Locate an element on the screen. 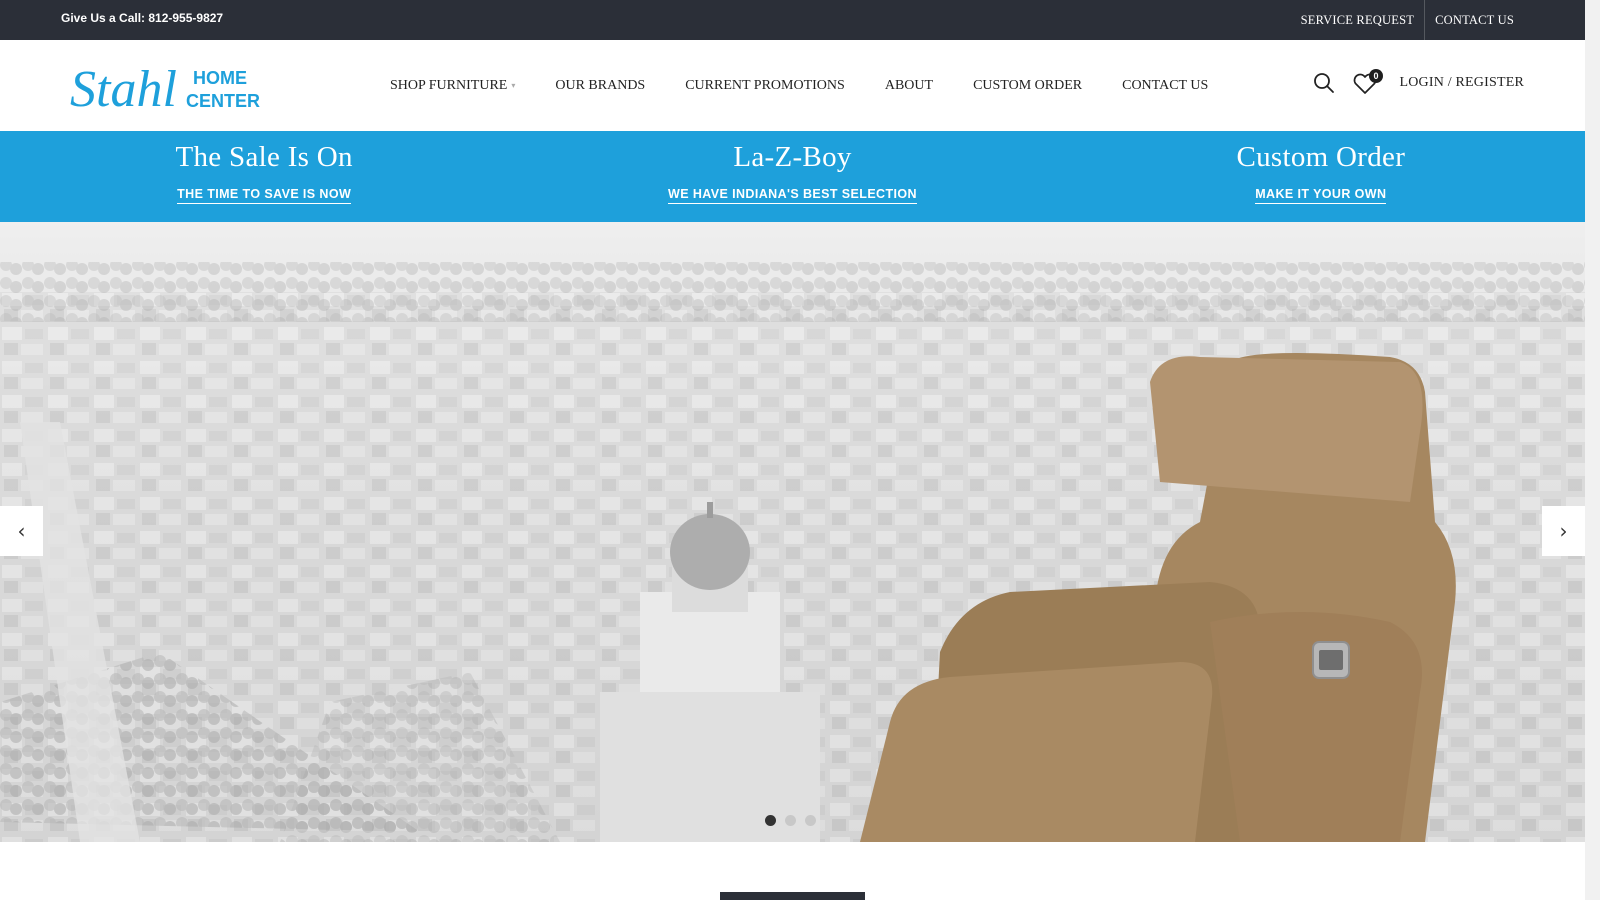  nav-our-brands: OUR BRANDS is located at coordinates (600, 86).